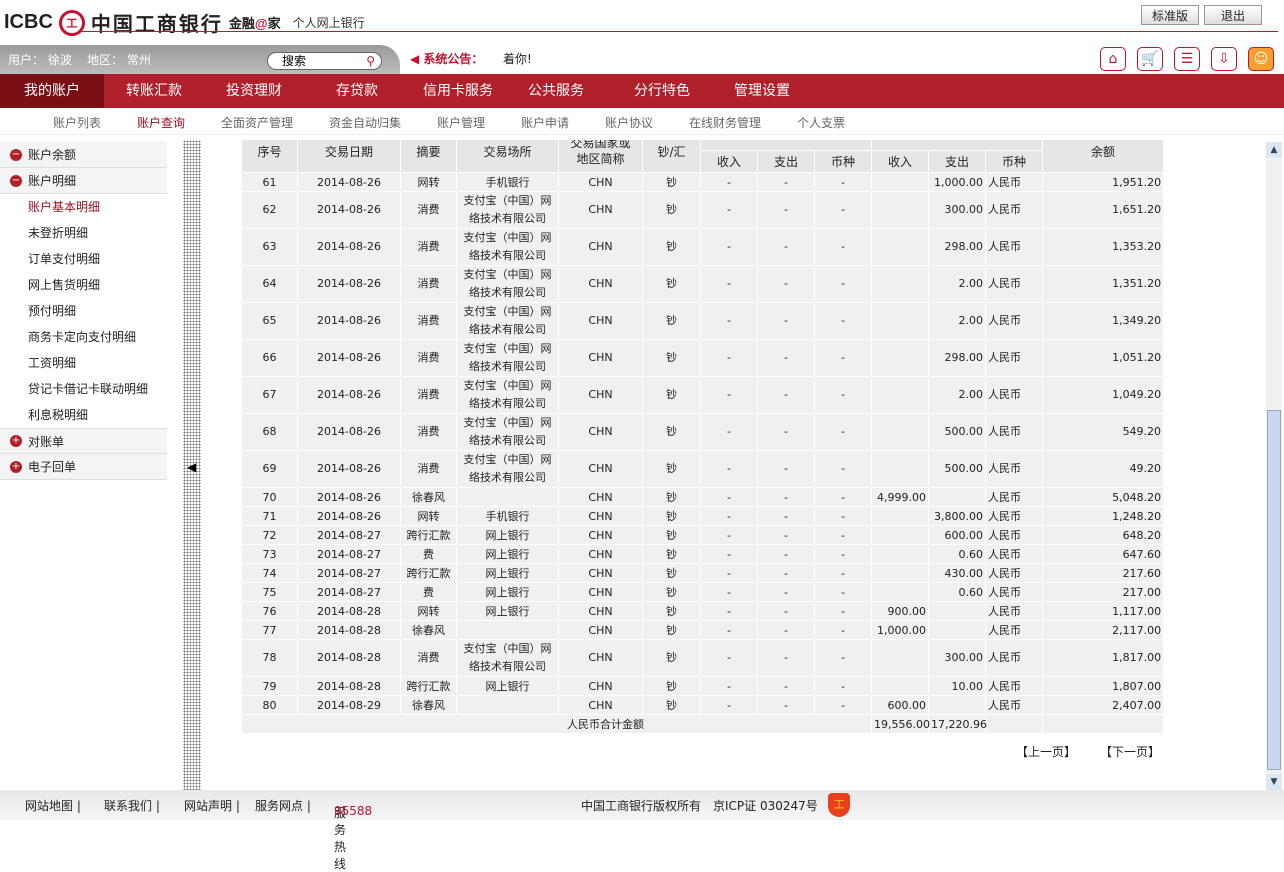  What do you see at coordinates (184, 22) in the screenshot?
I see `icbc-logo: ICBC 工 中国工商银行 金融@家 个人网上银行` at bounding box center [184, 22].